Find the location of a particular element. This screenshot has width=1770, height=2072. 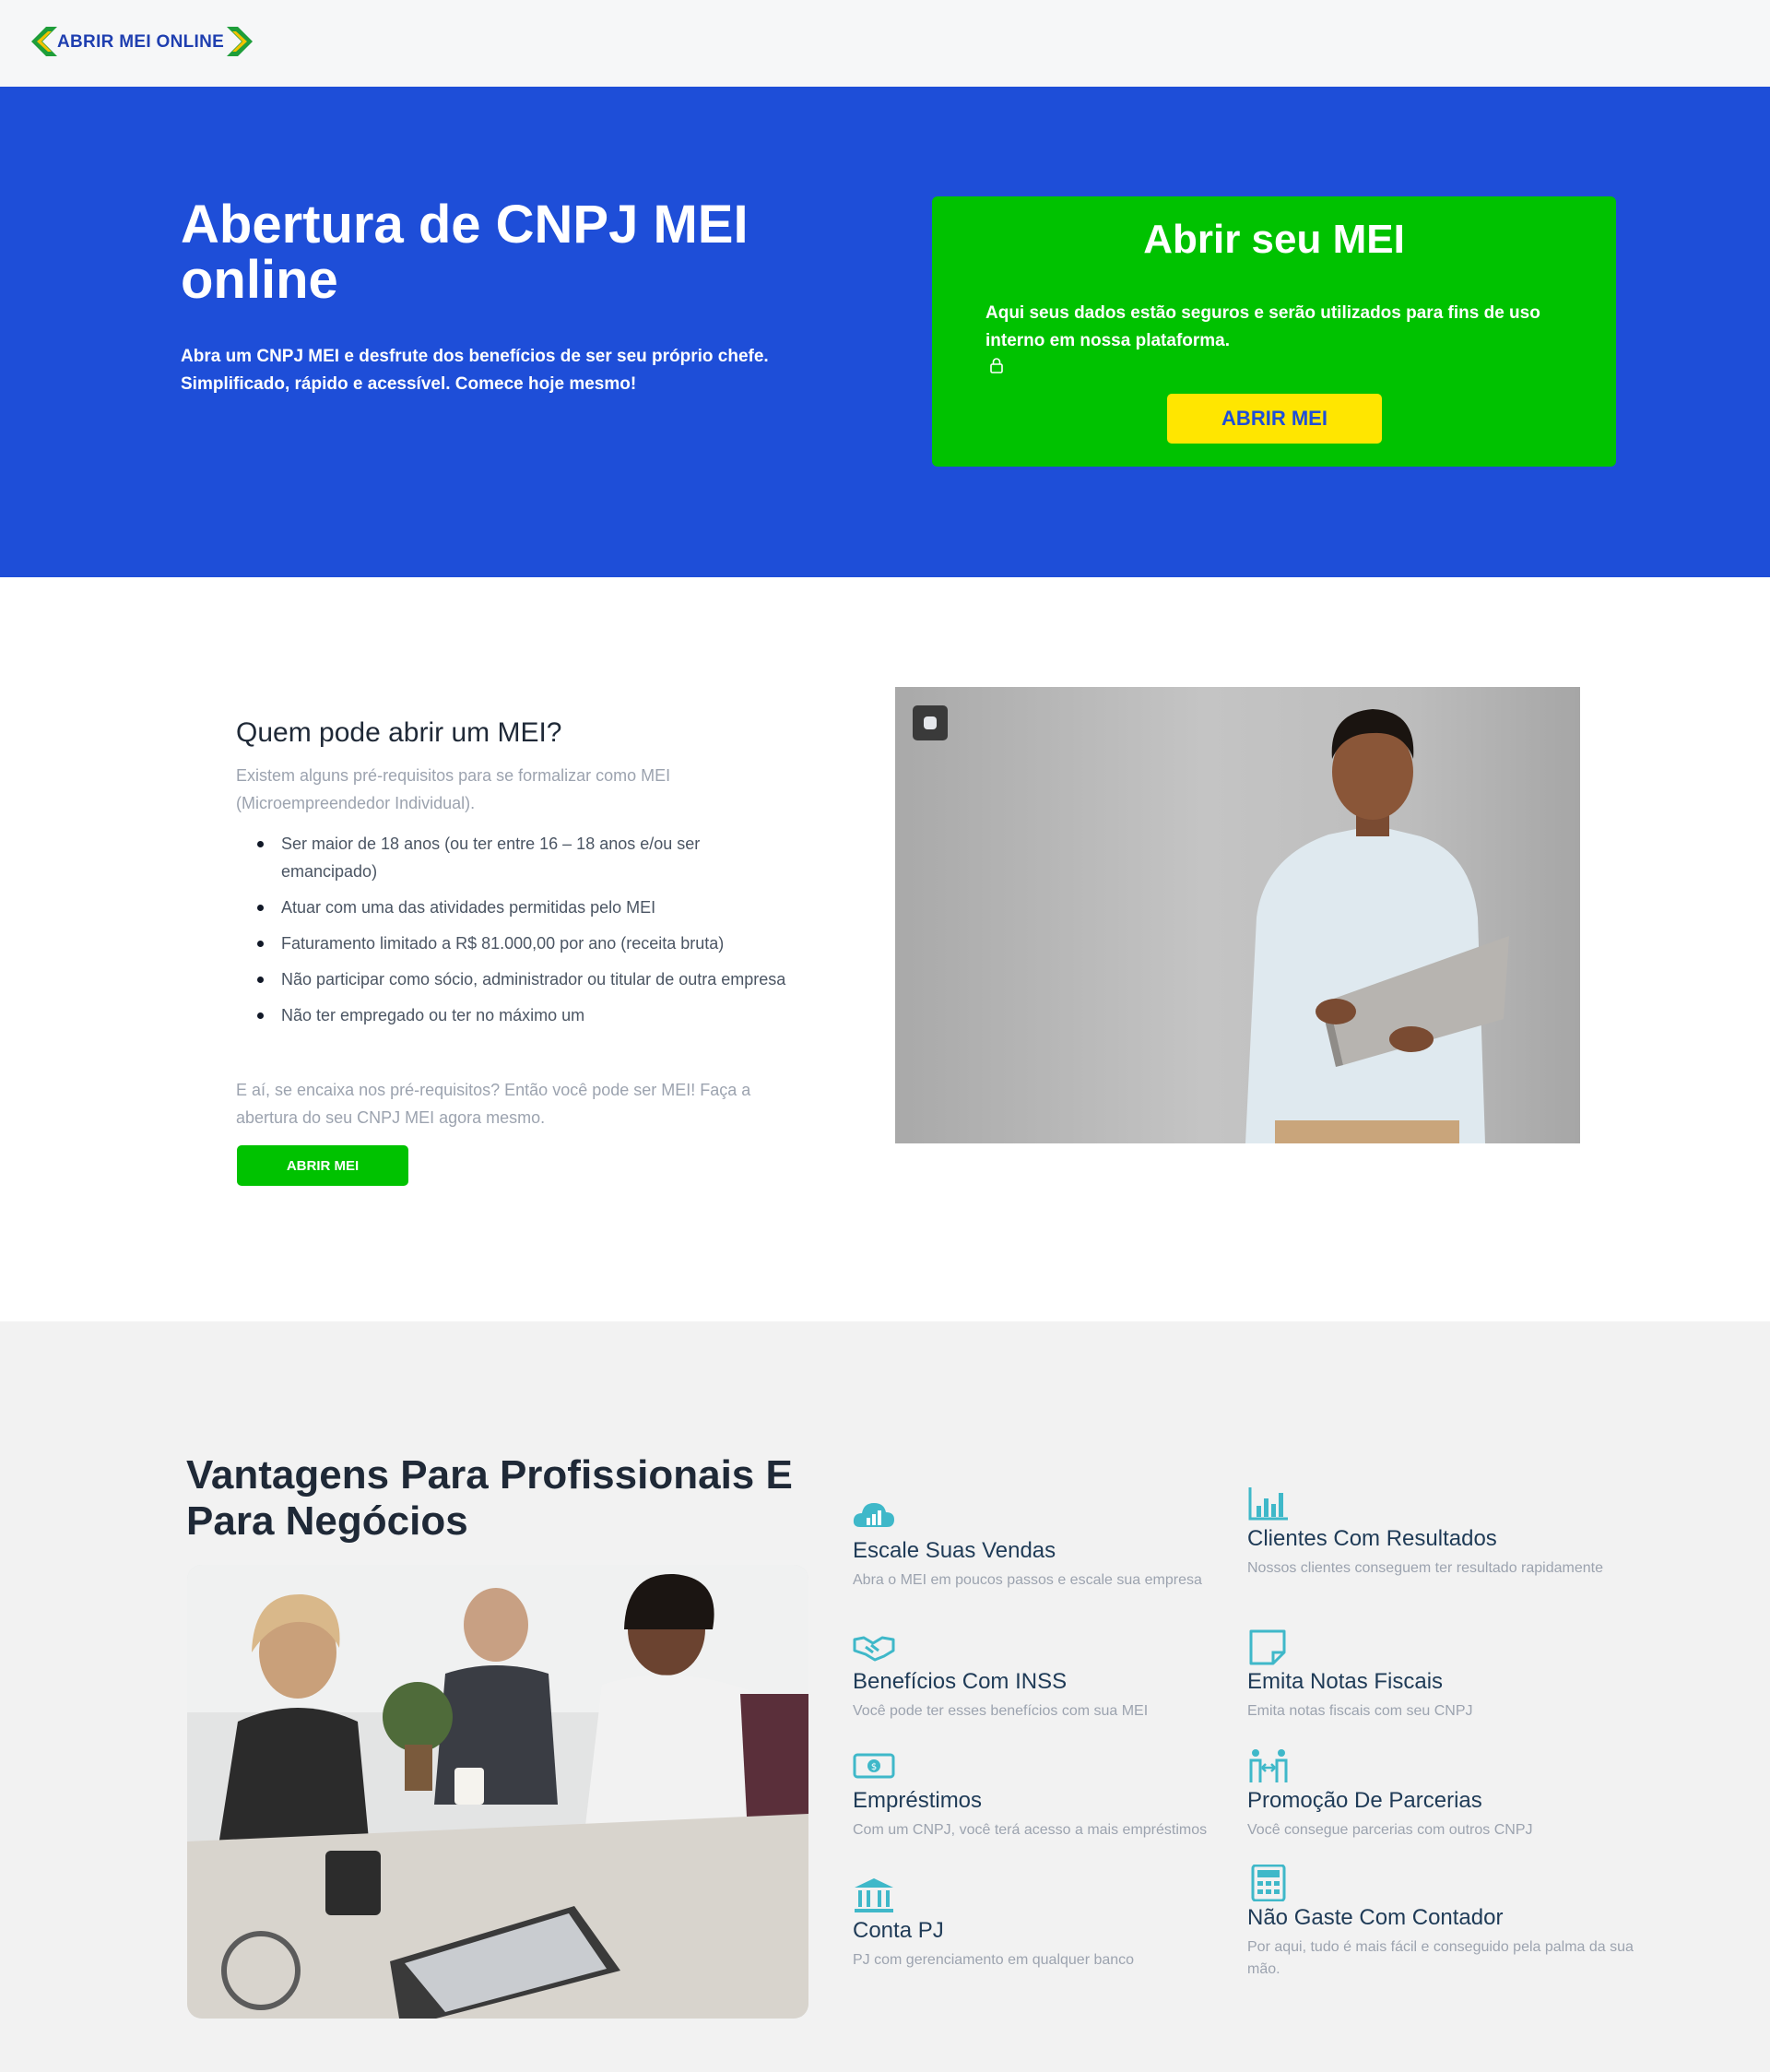

logo-text: ABRIR MEI ONLINE is located at coordinates (141, 42).